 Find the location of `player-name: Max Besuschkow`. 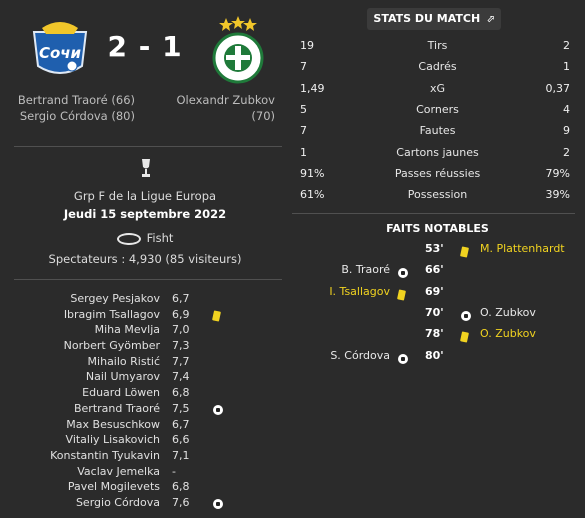

player-name: Max Besuschkow is located at coordinates (113, 425).